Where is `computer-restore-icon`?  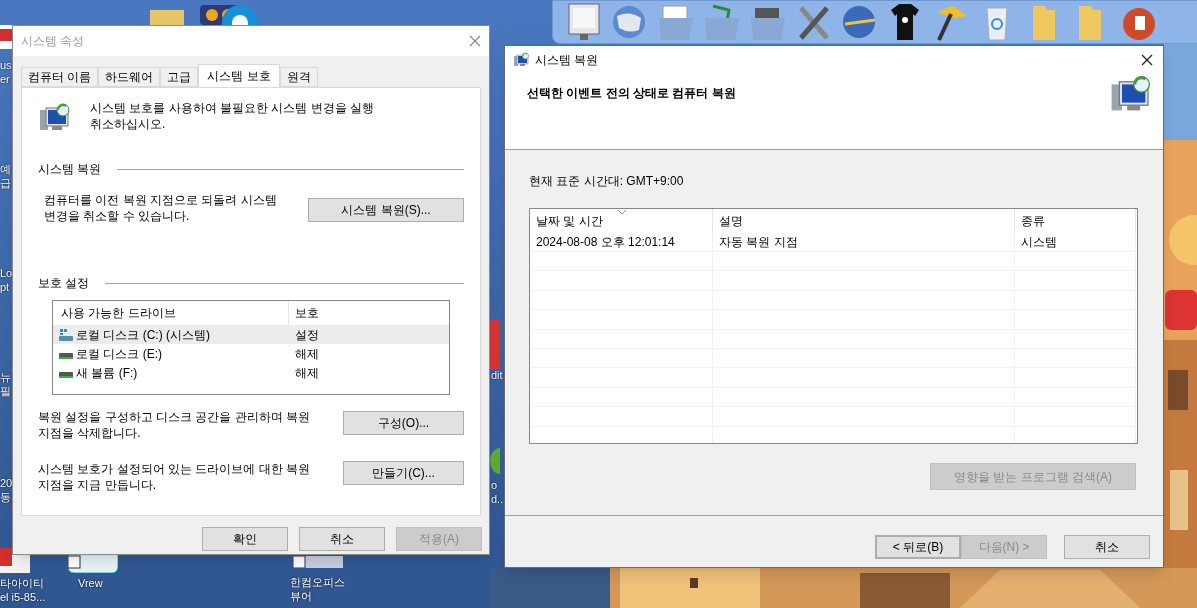 computer-restore-icon is located at coordinates (521, 60).